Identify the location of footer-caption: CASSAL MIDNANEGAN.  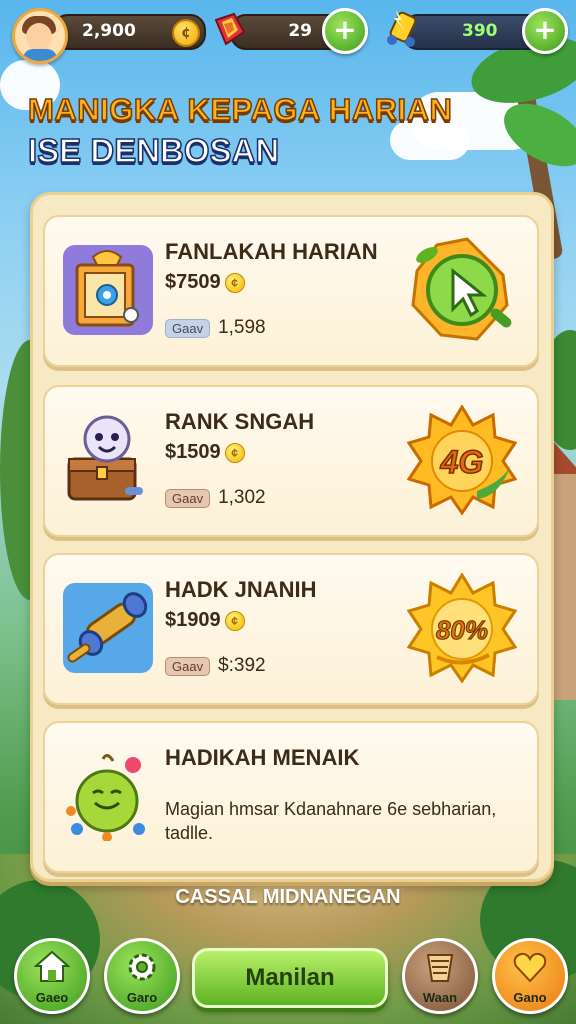
(288, 897).